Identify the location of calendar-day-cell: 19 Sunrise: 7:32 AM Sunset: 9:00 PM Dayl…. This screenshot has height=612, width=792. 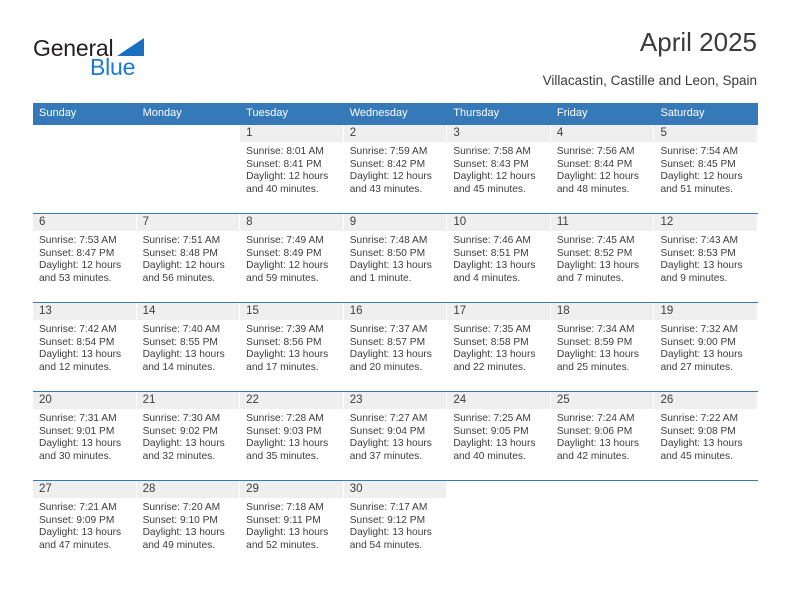
(706, 347).